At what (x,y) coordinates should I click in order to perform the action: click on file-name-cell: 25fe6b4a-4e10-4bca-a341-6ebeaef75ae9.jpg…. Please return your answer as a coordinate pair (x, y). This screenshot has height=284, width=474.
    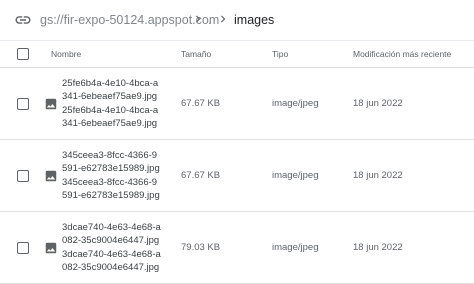
    Looking at the image, I should click on (108, 103).